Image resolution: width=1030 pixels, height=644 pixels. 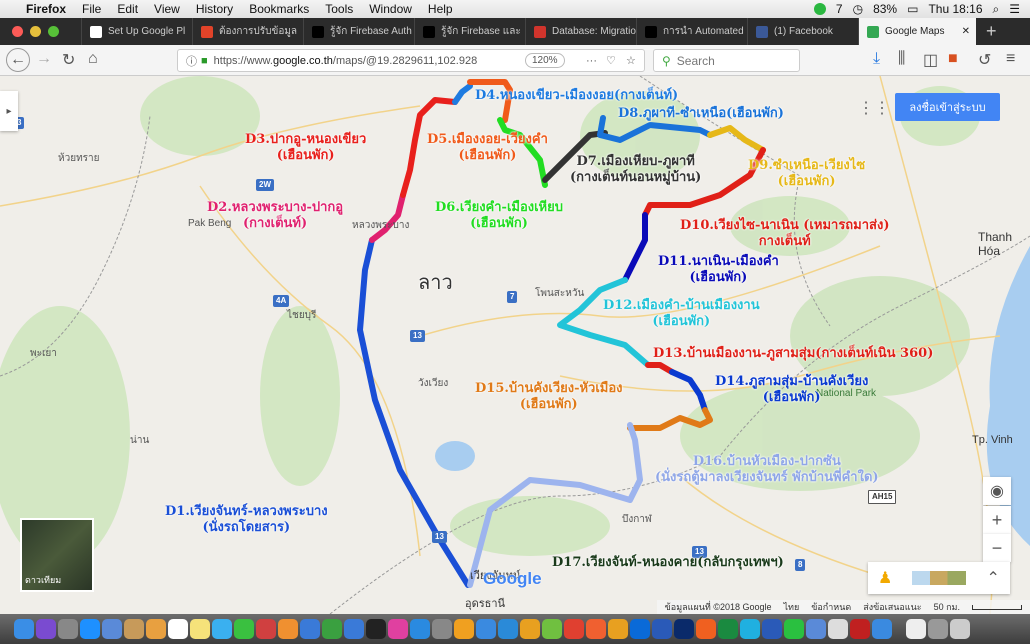 I want to click on dock-contacts-icon, so click(x=134, y=629).